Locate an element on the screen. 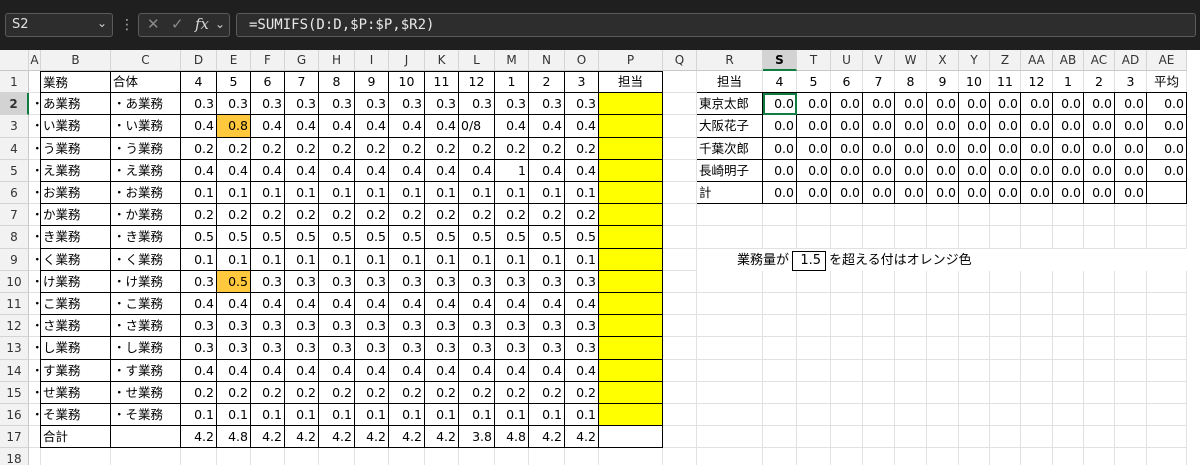  summary-header-cell: 1 is located at coordinates (1068, 82).